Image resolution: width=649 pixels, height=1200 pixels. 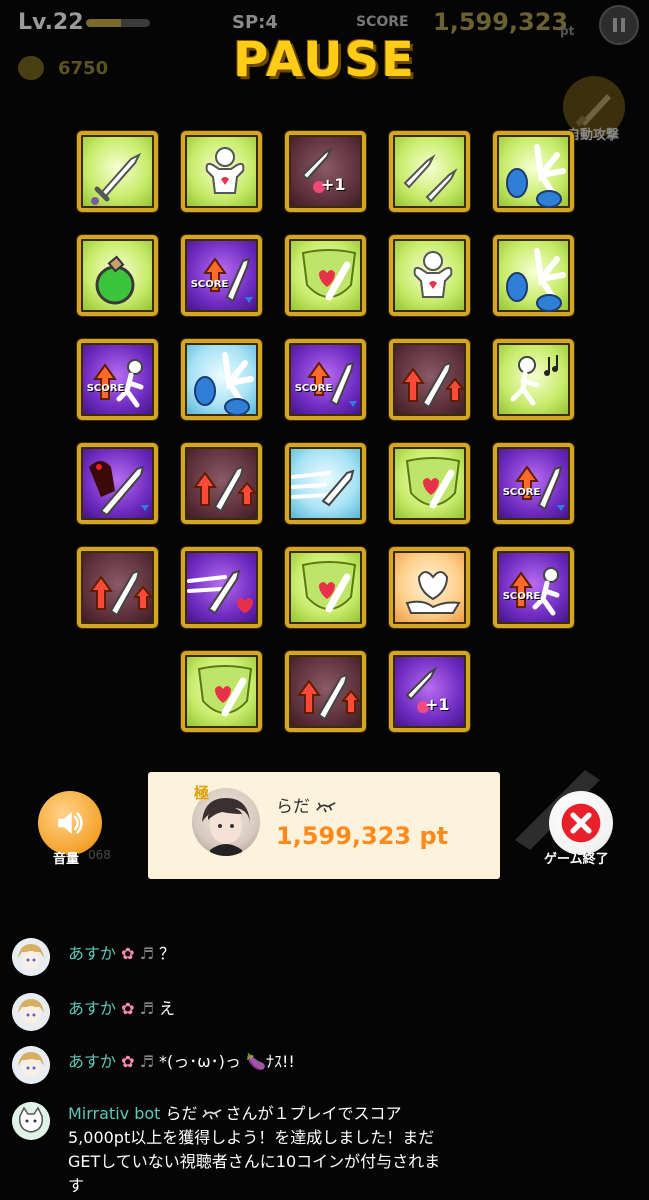 What do you see at coordinates (430, 178) in the screenshot?
I see `double-sword-icon` at bounding box center [430, 178].